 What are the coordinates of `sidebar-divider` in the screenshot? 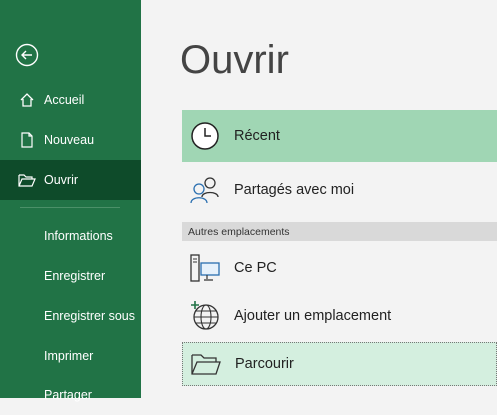 It's located at (70, 207).